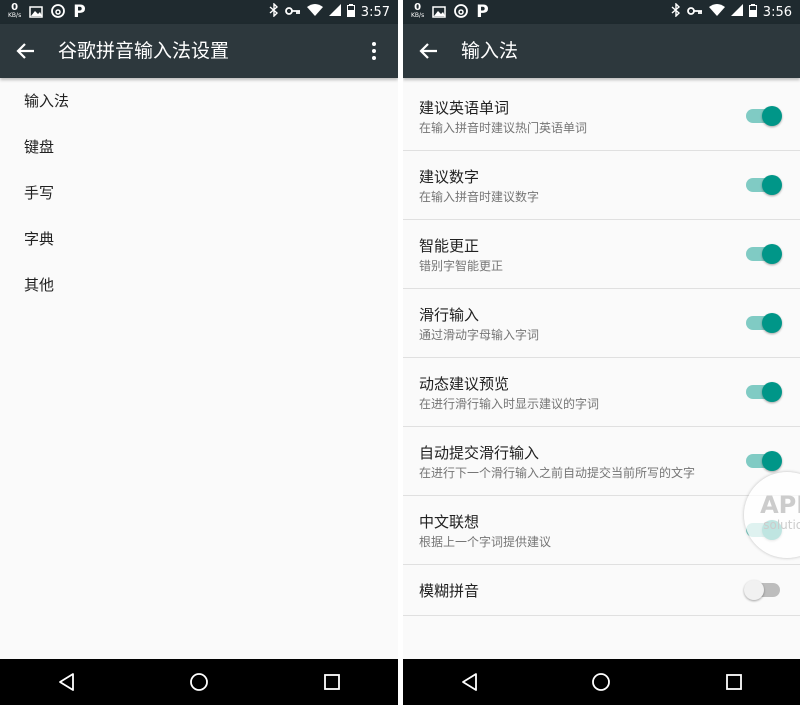 Image resolution: width=800 pixels, height=705 pixels. What do you see at coordinates (199, 285) in the screenshot?
I see `menu-item-other: 其他` at bounding box center [199, 285].